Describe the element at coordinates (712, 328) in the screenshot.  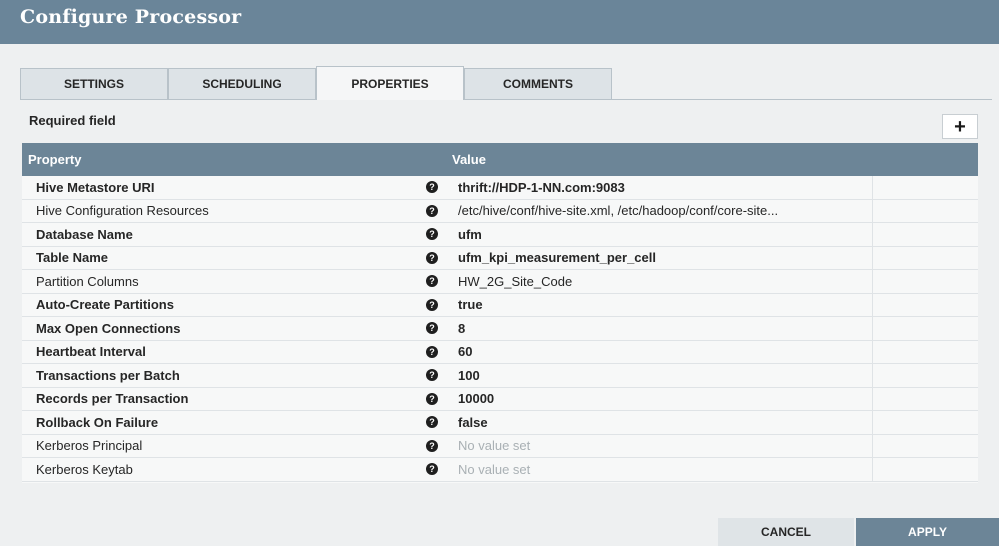
I see `property-value: 8` at that location.